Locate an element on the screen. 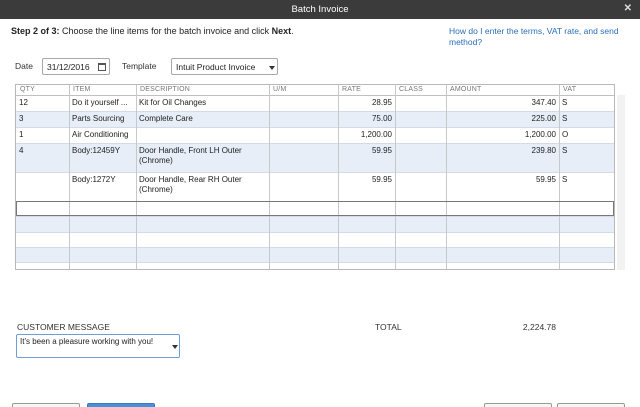 This screenshot has height=407, width=640. step-next-word: Next is located at coordinates (281, 31).